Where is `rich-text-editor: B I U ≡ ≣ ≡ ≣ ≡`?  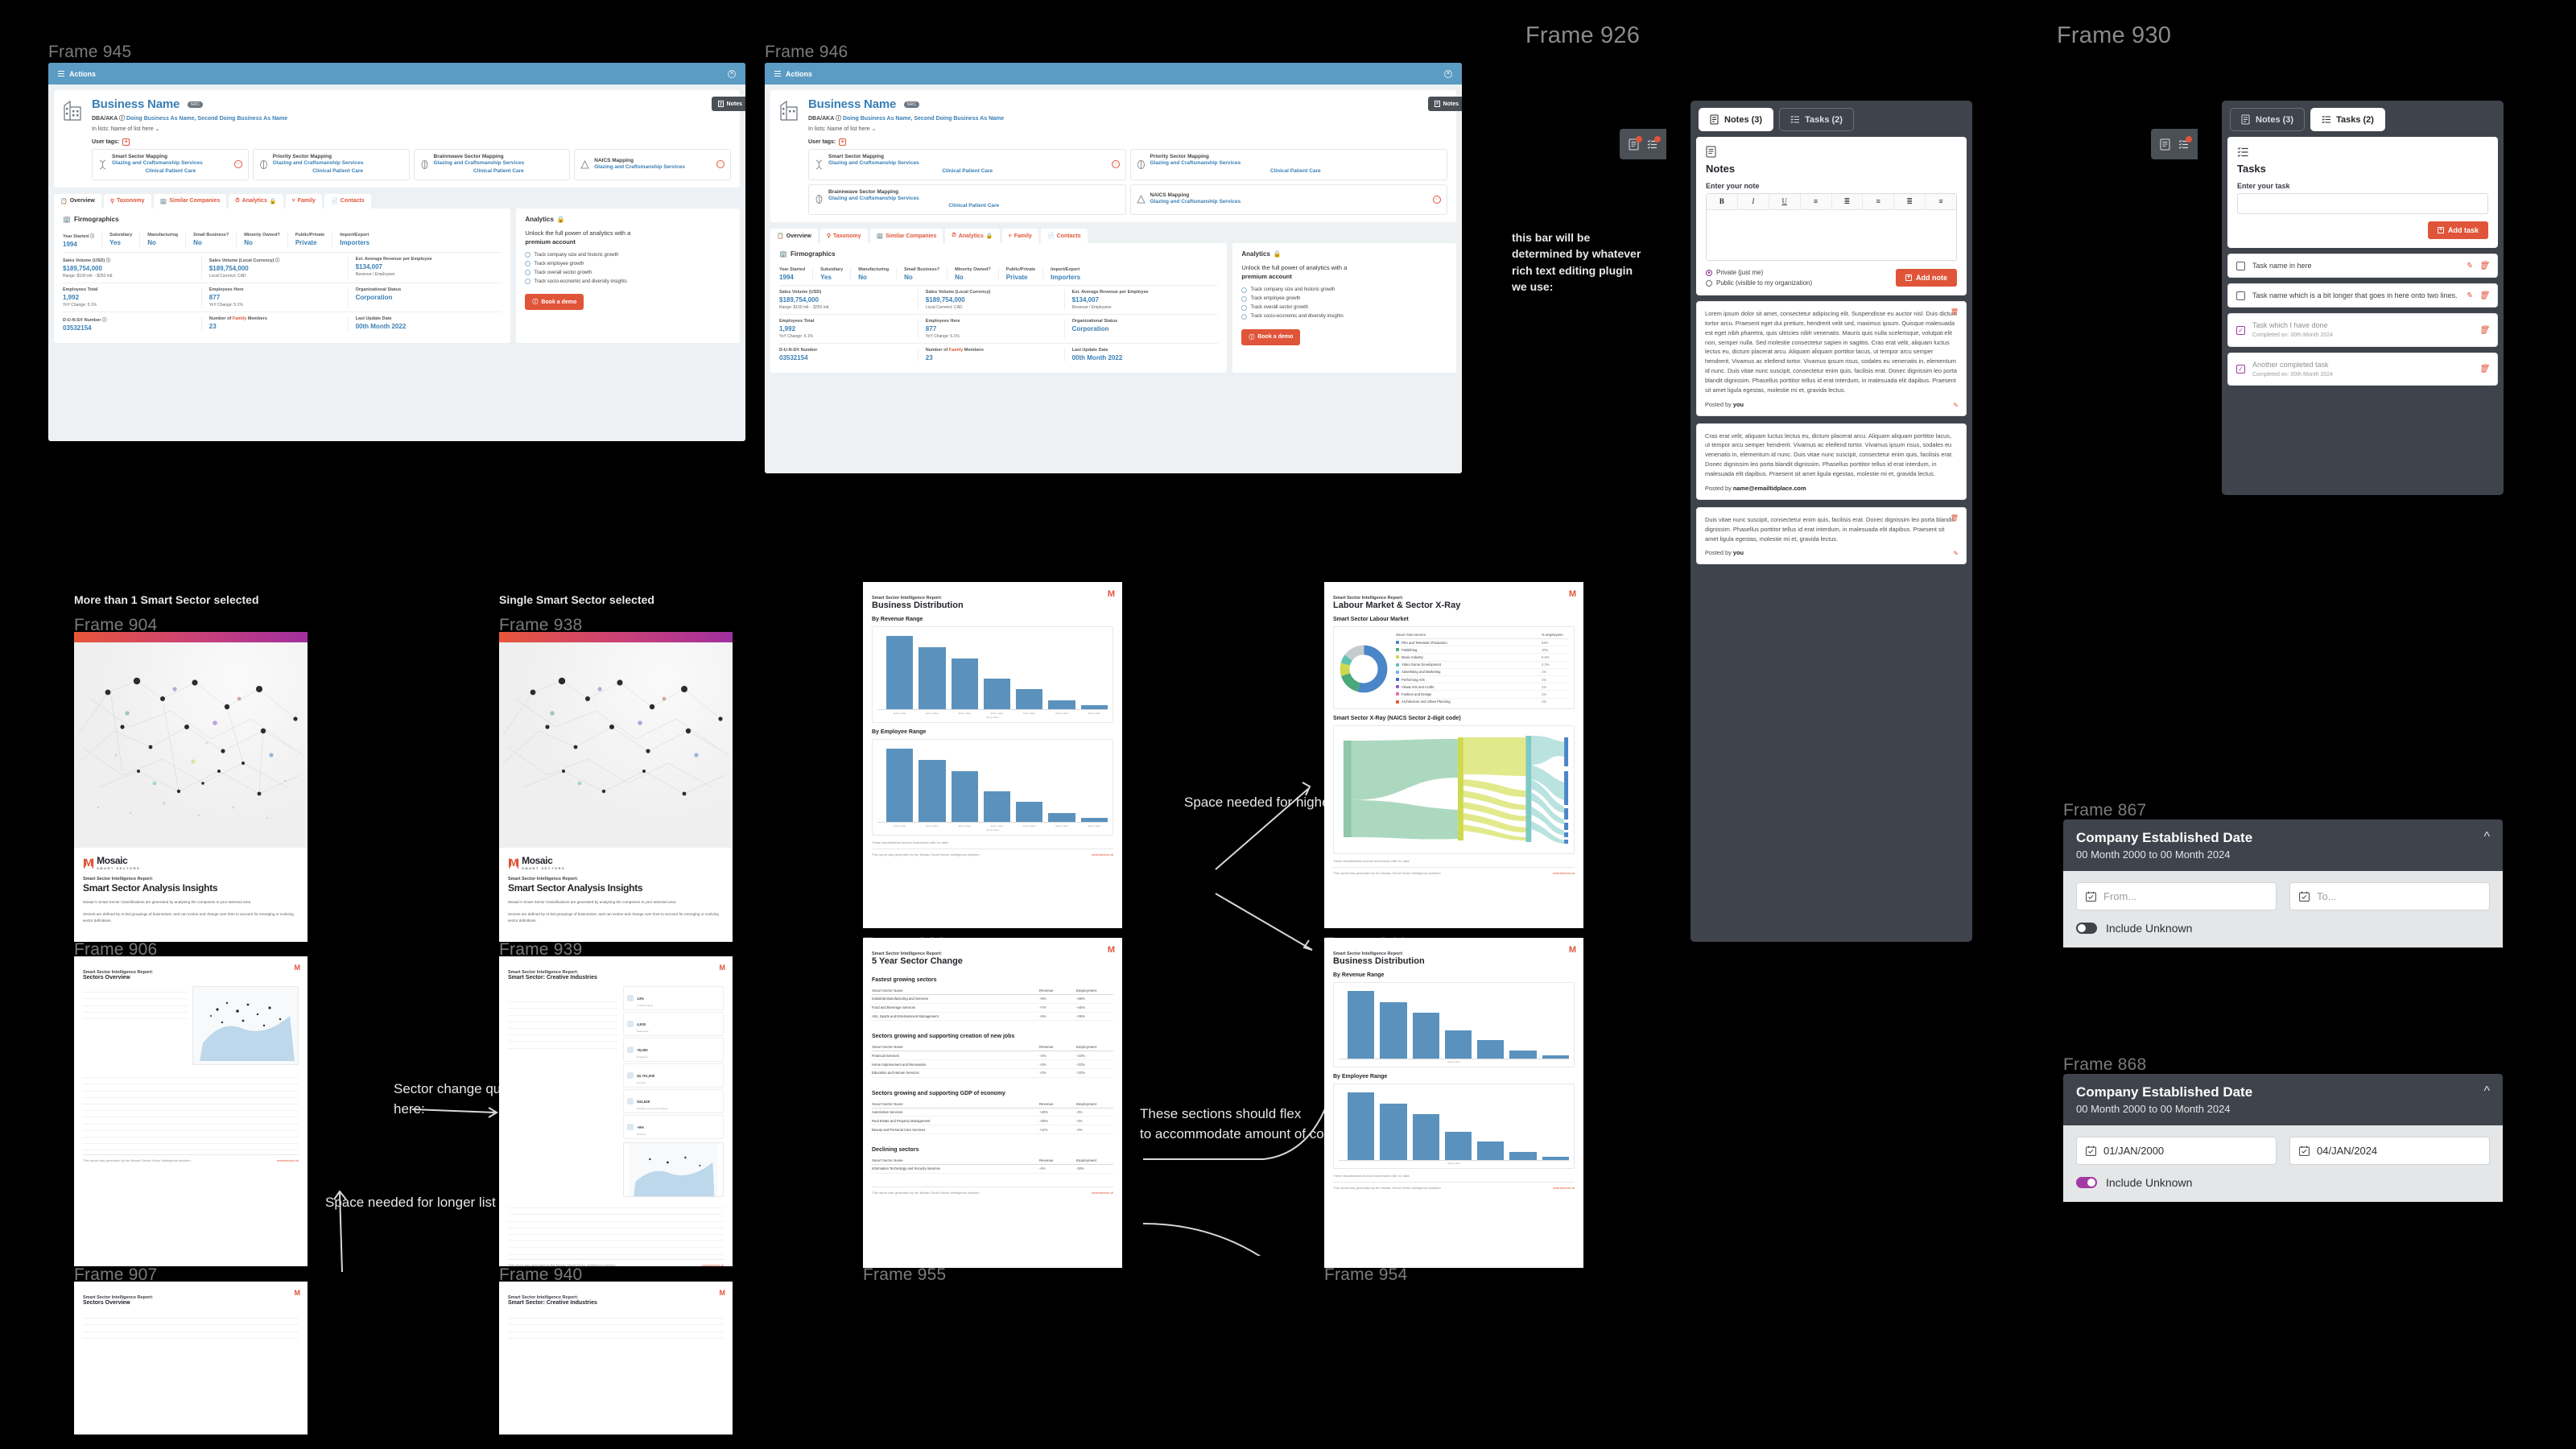
rich-text-editor: B I U ≡ ≣ ≡ ≣ ≡ is located at coordinates (1831, 227).